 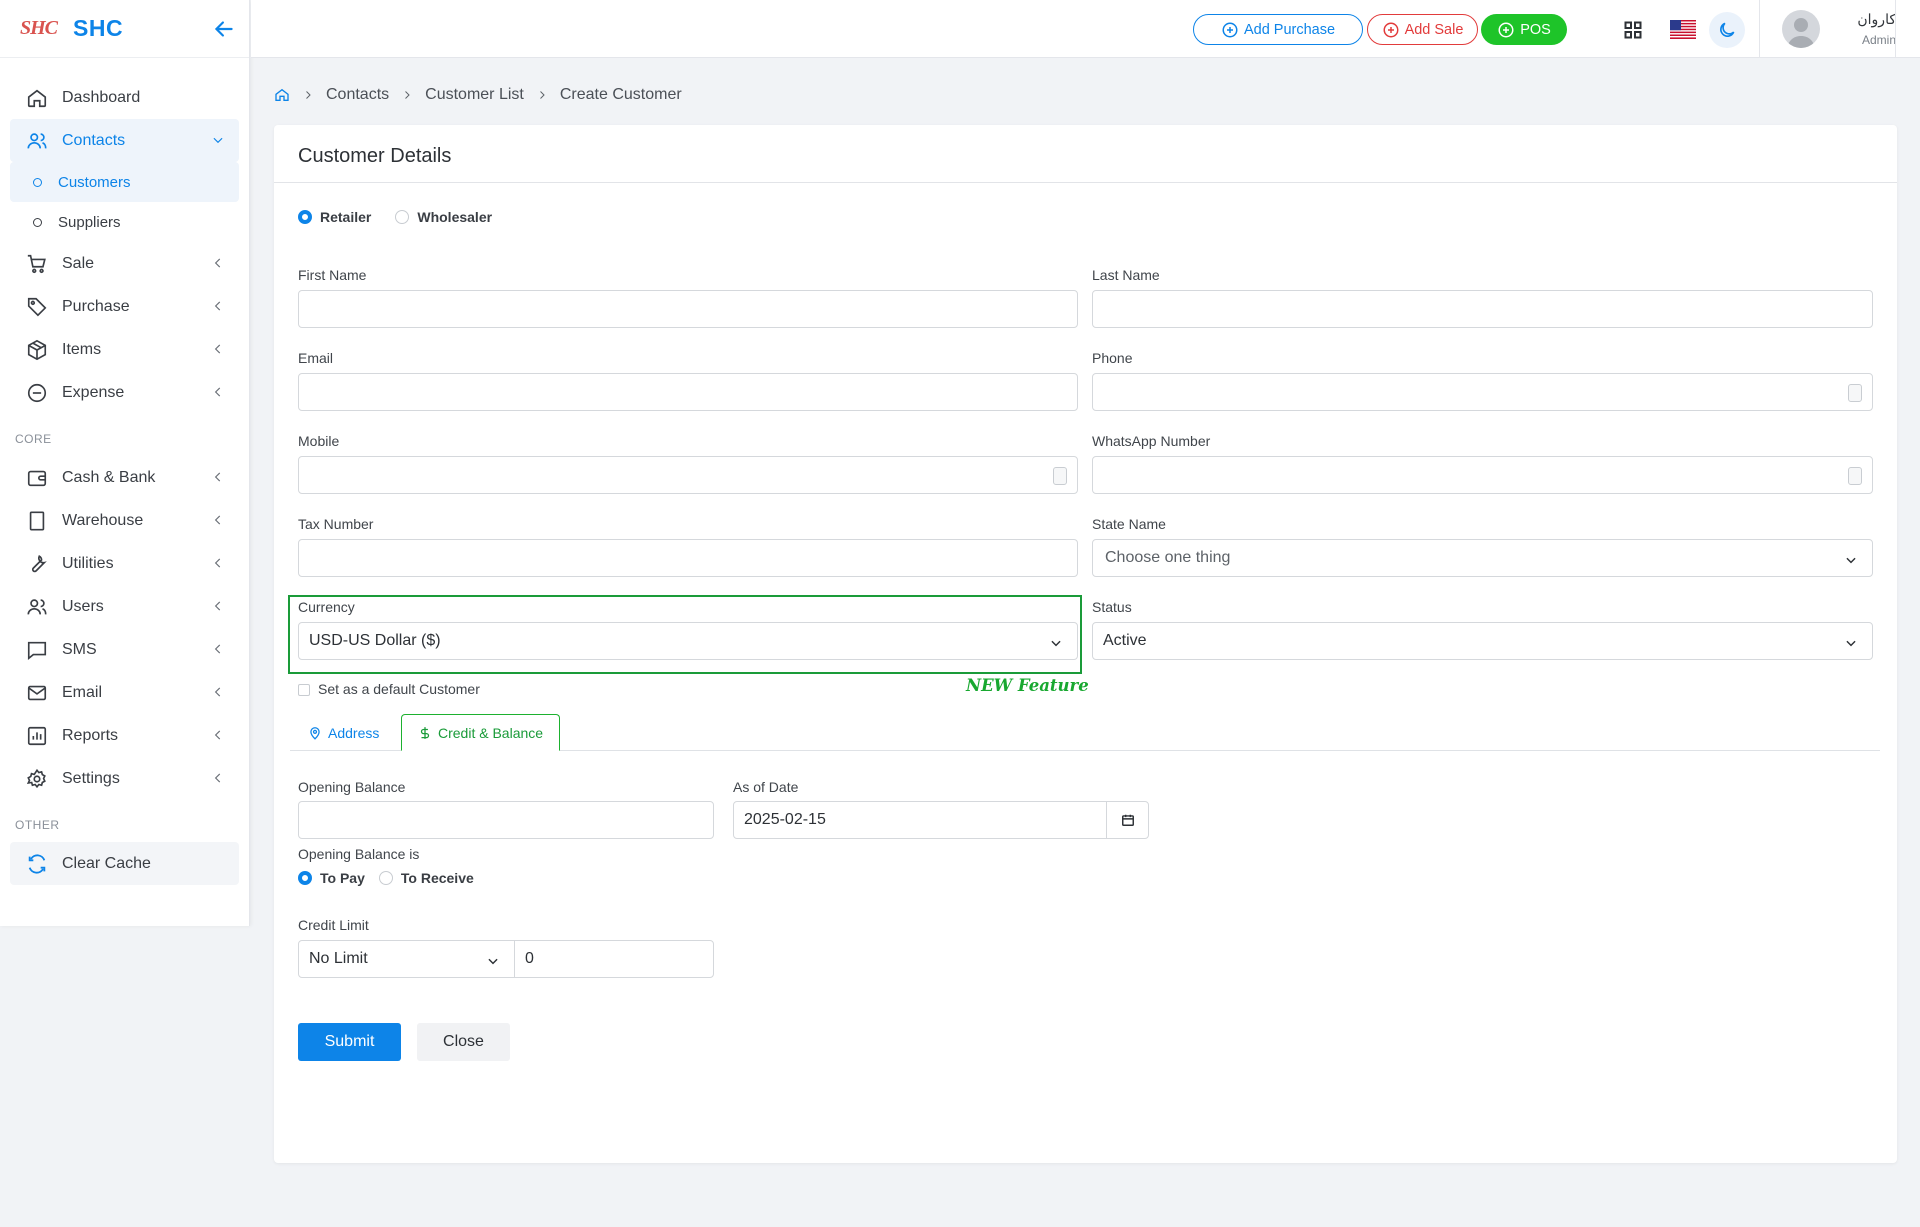 I want to click on sidebar-item-cash-bank: Cash & Bank, so click(x=124, y=477).